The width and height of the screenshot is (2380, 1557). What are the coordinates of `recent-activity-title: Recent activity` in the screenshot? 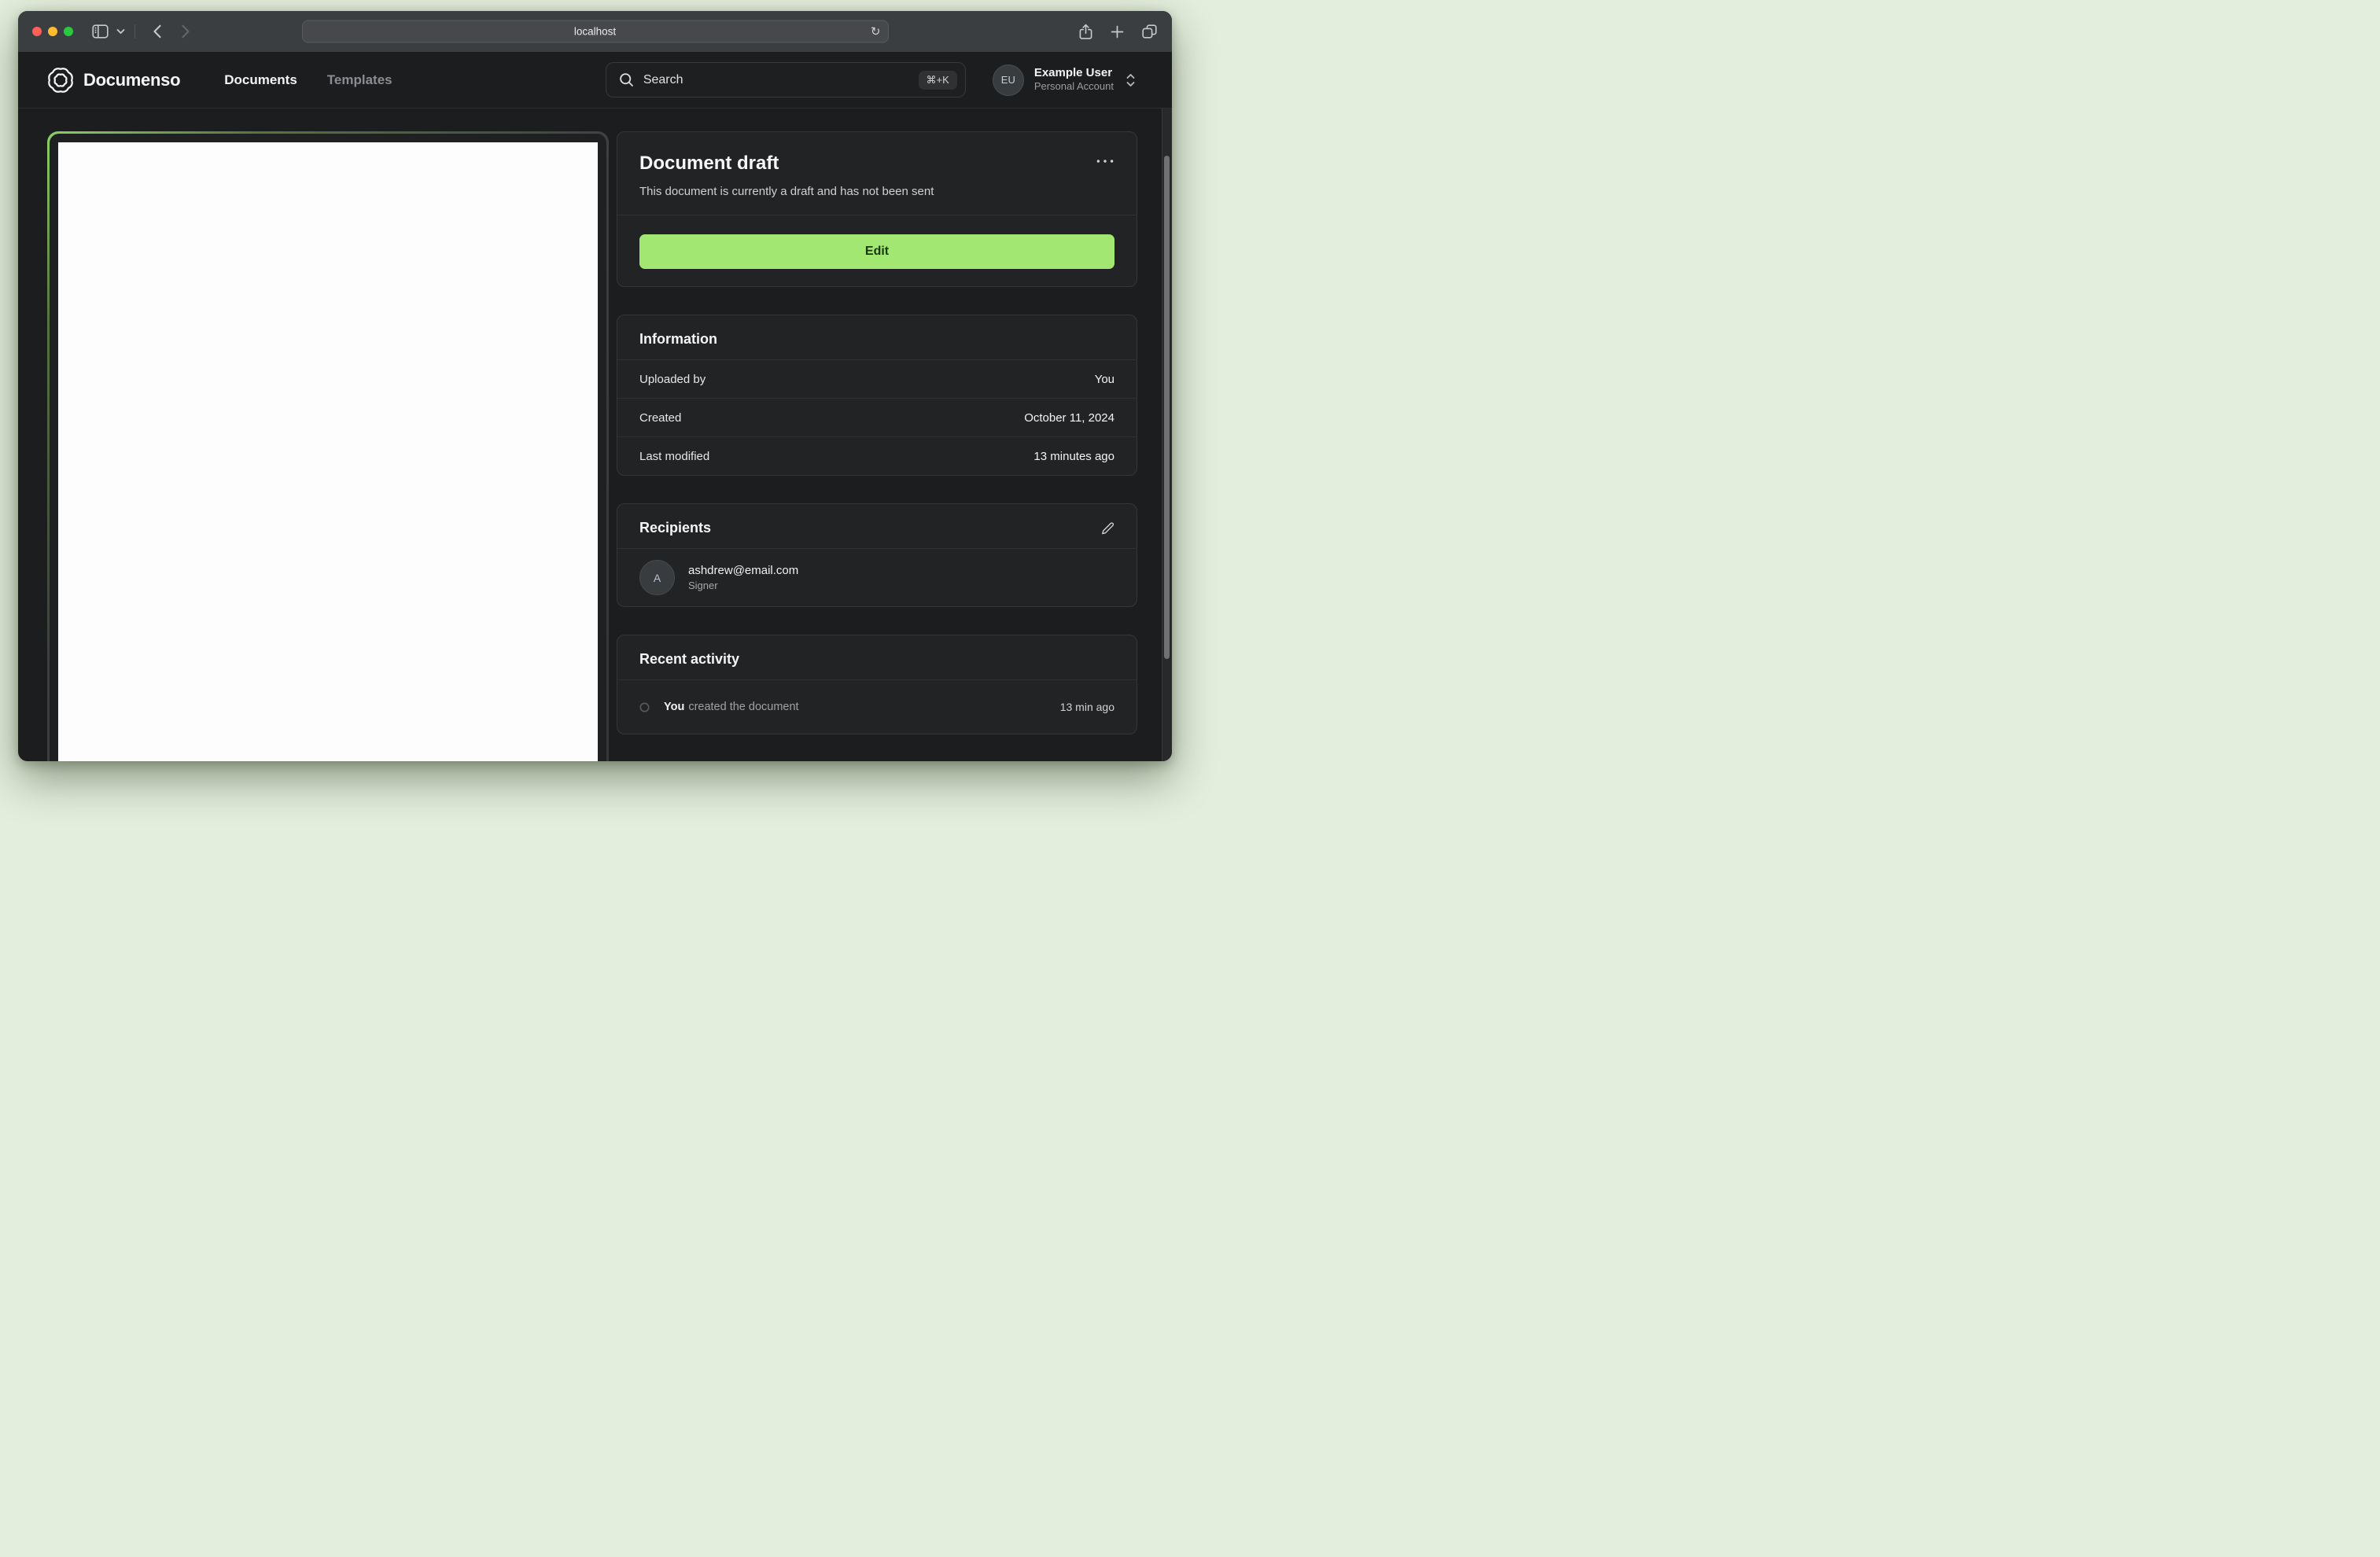 It's located at (689, 659).